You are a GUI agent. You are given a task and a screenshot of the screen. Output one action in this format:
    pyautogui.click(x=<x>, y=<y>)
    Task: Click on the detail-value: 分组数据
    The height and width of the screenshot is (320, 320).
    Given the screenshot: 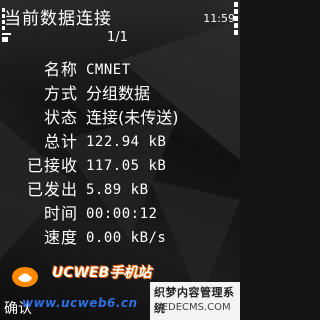 What is the action you would take?
    pyautogui.click(x=118, y=93)
    